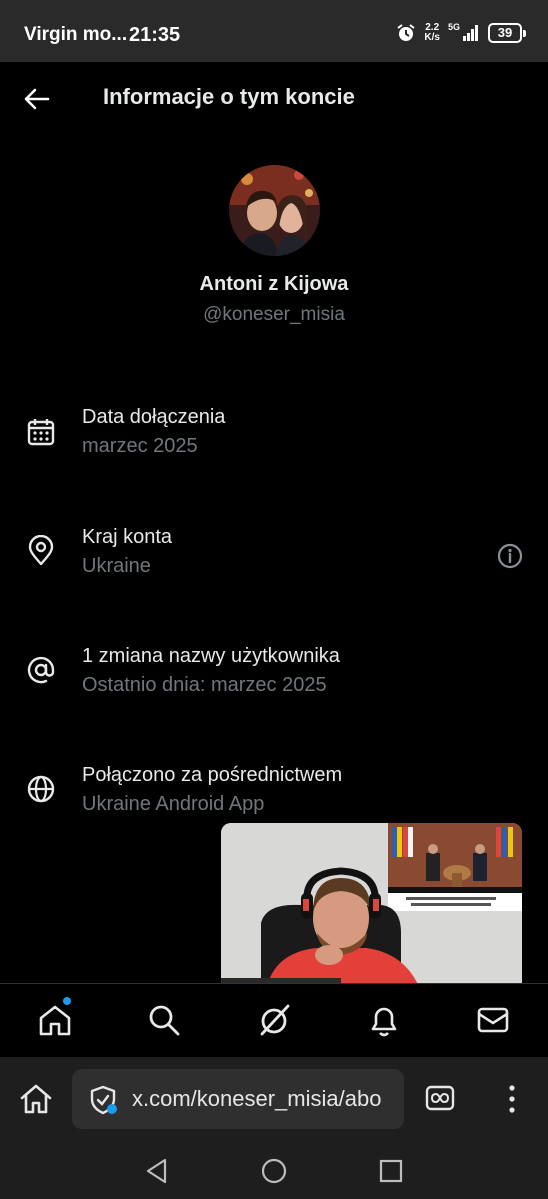  I want to click on info-value: Ostatnio dnia: marzec 2025, so click(204, 685).